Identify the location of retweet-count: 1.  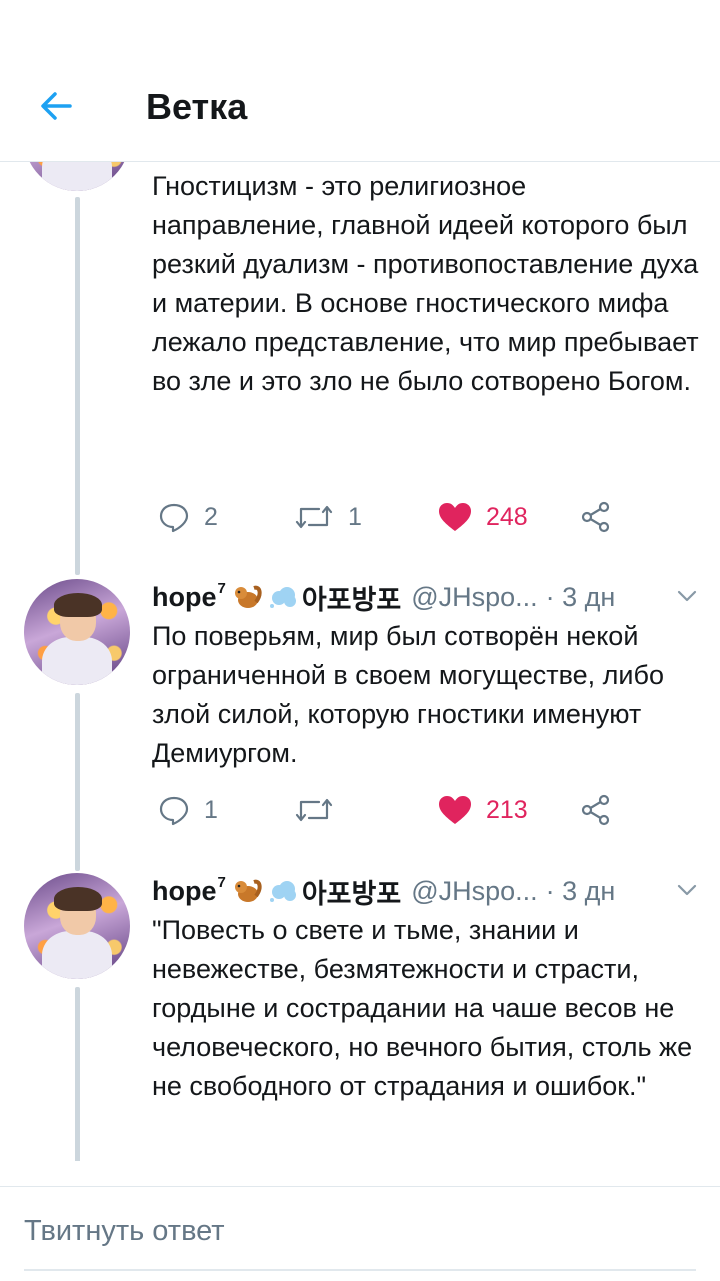
(355, 516).